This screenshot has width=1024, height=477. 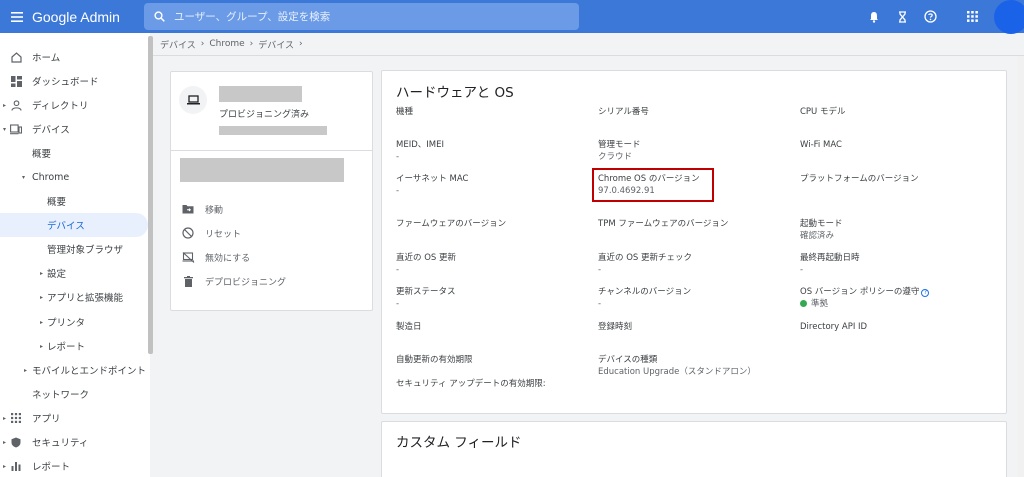 I want to click on field-label: TPM ファームウェアのバージョン, so click(x=663, y=224).